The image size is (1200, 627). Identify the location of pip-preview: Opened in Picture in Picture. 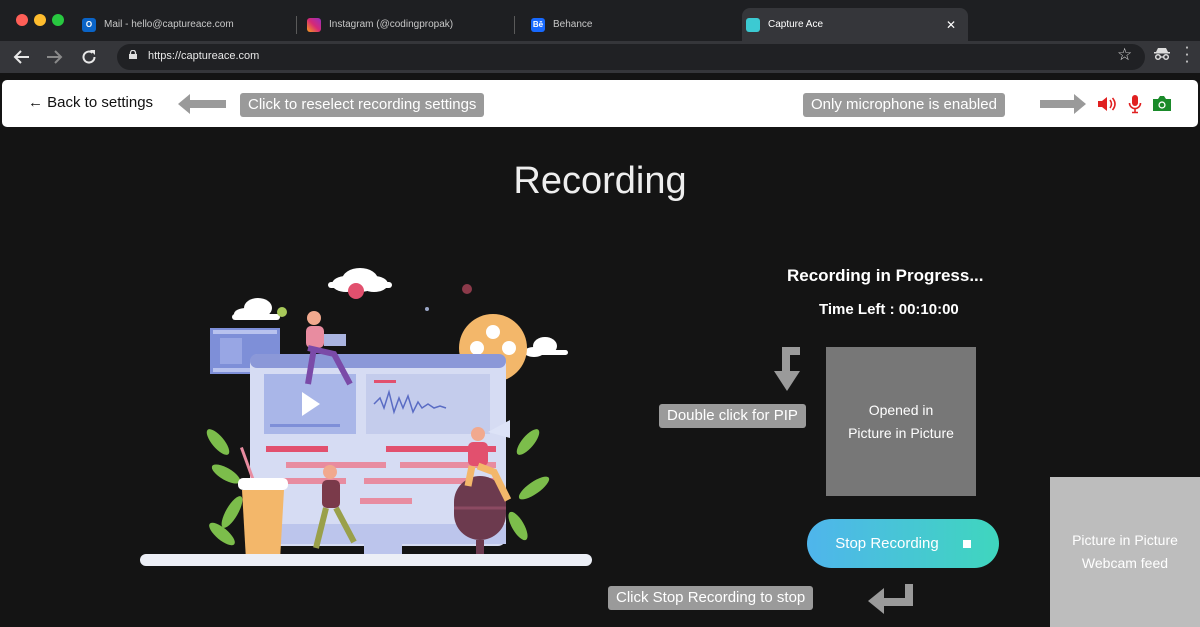
(901, 421).